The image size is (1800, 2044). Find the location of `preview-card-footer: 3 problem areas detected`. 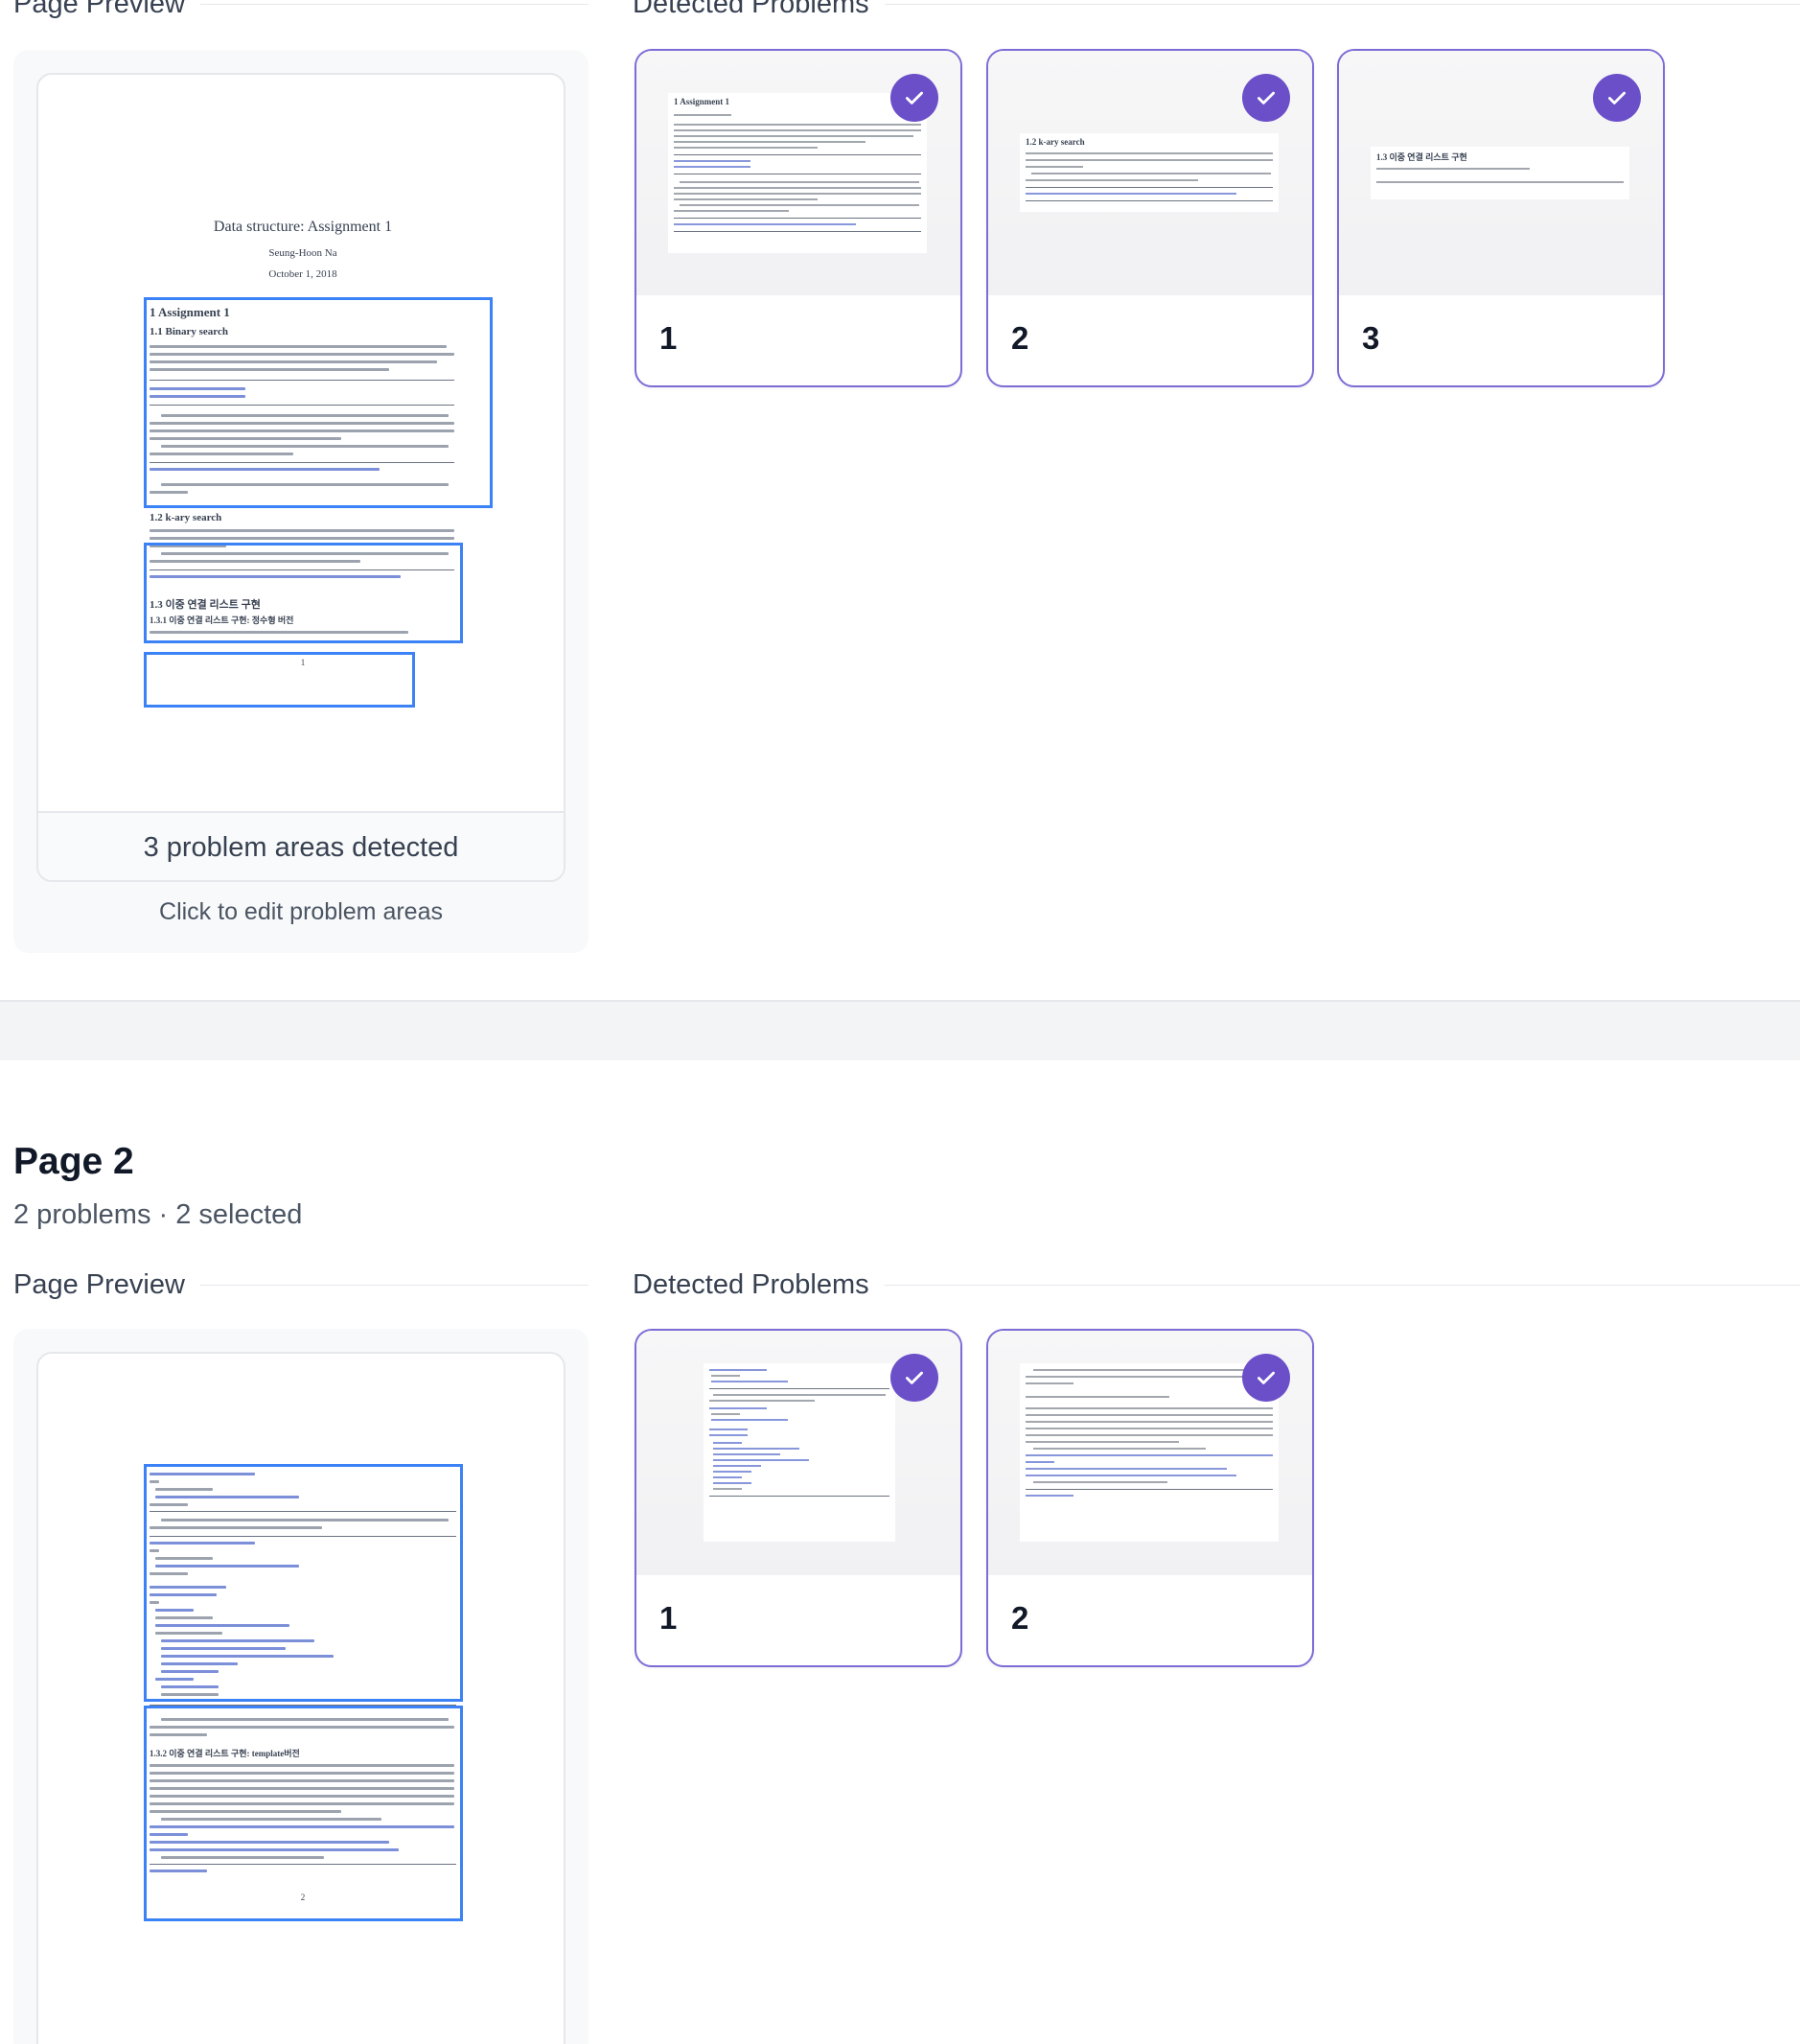

preview-card-footer: 3 problem areas detected is located at coordinates (301, 845).